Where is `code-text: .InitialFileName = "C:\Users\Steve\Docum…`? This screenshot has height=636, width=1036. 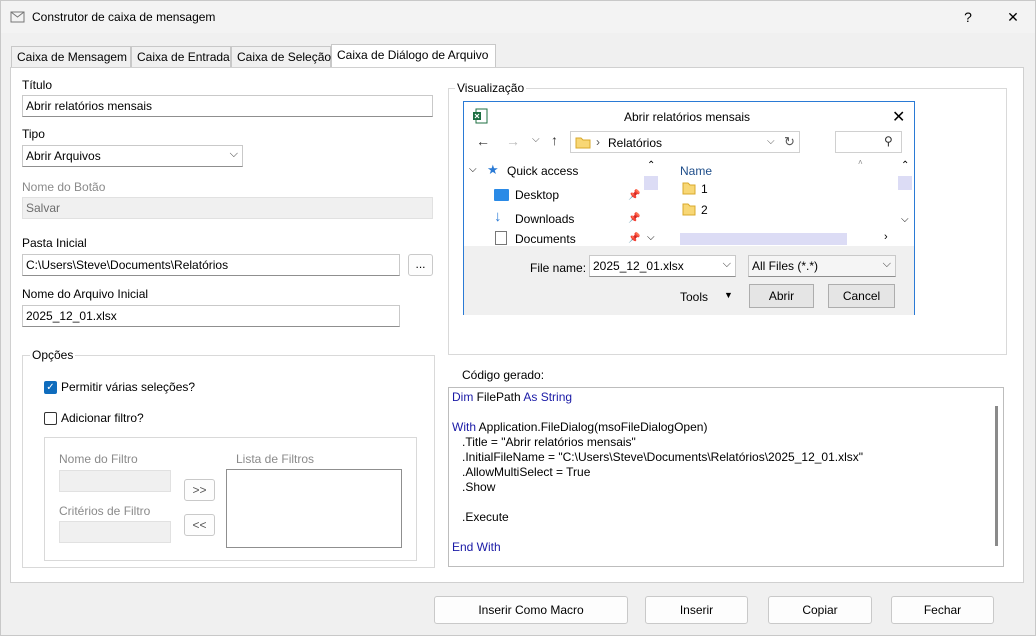 code-text: .InitialFileName = "C:\Users\Steve\Docum… is located at coordinates (658, 457).